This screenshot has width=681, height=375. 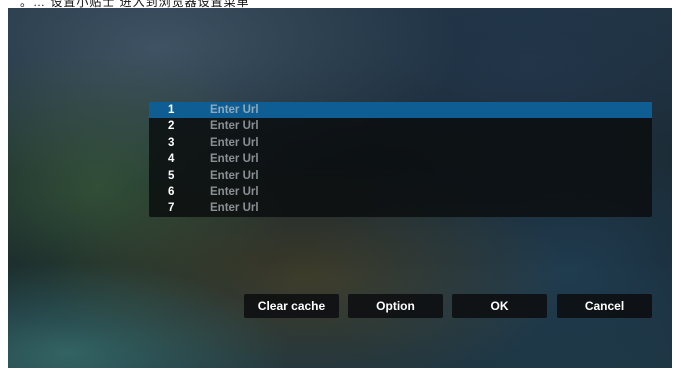 What do you see at coordinates (400, 208) in the screenshot?
I see `url-row-7: 7 Enter Url` at bounding box center [400, 208].